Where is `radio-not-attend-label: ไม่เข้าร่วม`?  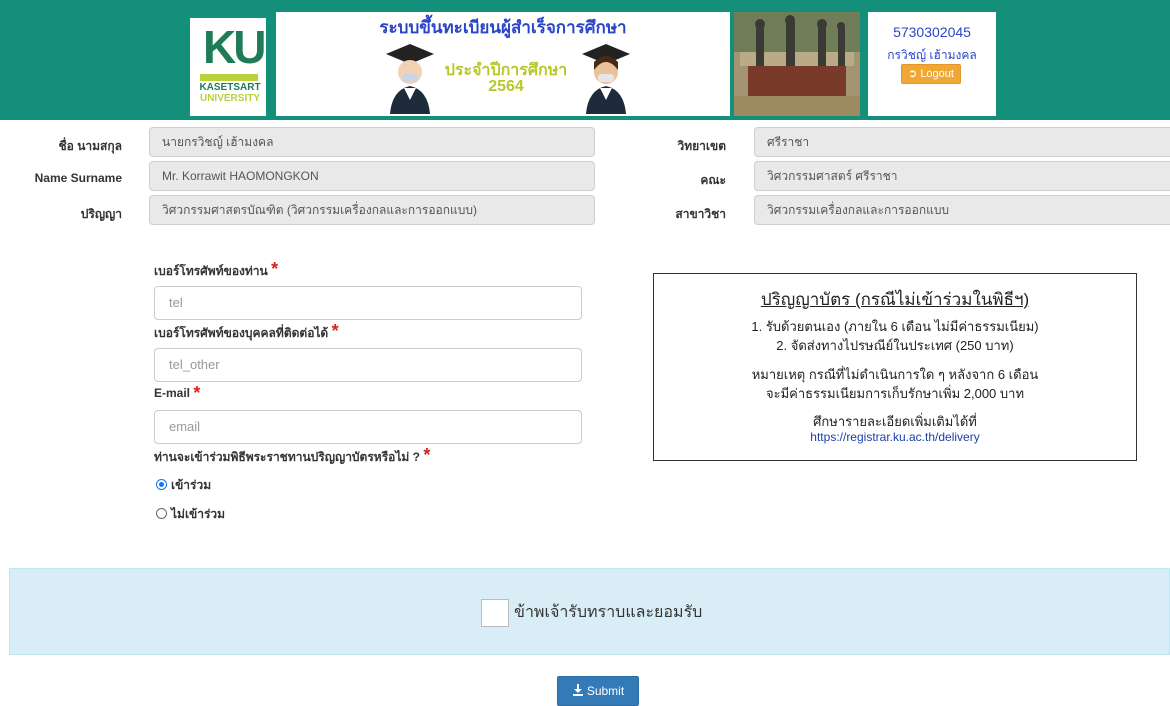
radio-not-attend-label: ไม่เข้าร่วม is located at coordinates (198, 514).